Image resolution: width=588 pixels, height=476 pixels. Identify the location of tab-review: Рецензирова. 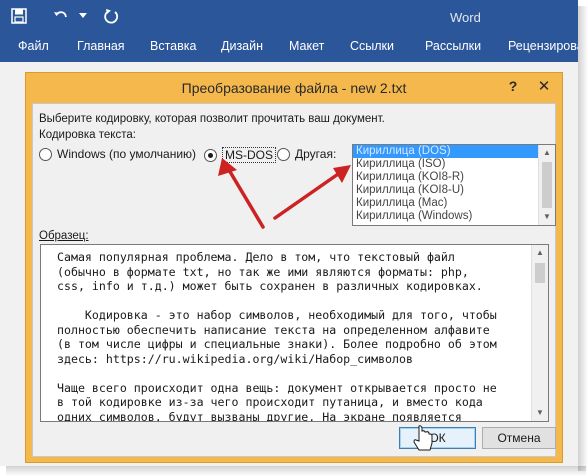
(546, 46).